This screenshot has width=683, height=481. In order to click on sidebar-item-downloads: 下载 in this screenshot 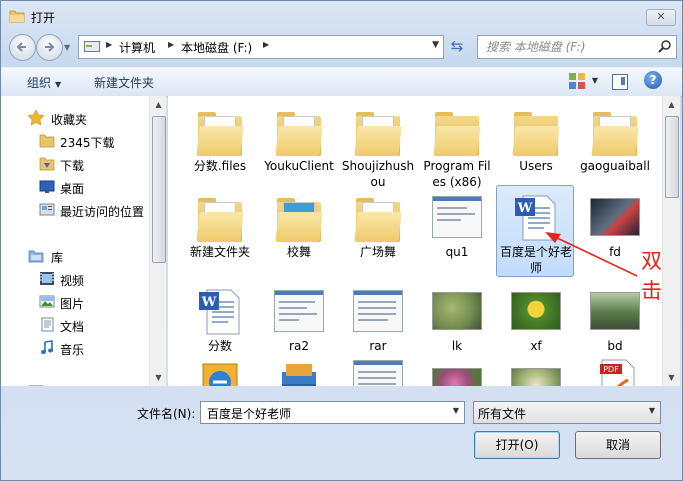, I will do `click(76, 164)`.